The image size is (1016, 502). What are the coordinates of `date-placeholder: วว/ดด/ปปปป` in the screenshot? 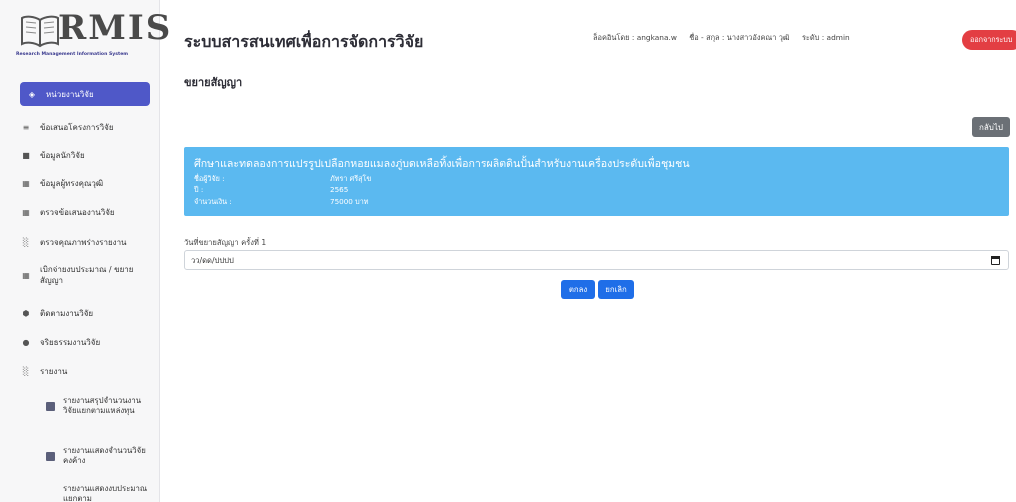 It's located at (212, 260).